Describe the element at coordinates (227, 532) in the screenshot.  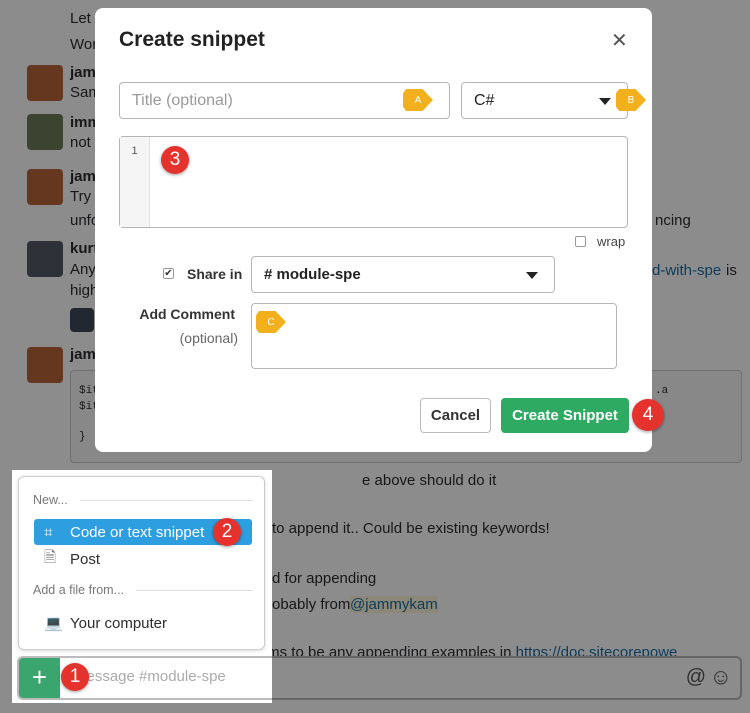
I see `step-badge: 2` at that location.